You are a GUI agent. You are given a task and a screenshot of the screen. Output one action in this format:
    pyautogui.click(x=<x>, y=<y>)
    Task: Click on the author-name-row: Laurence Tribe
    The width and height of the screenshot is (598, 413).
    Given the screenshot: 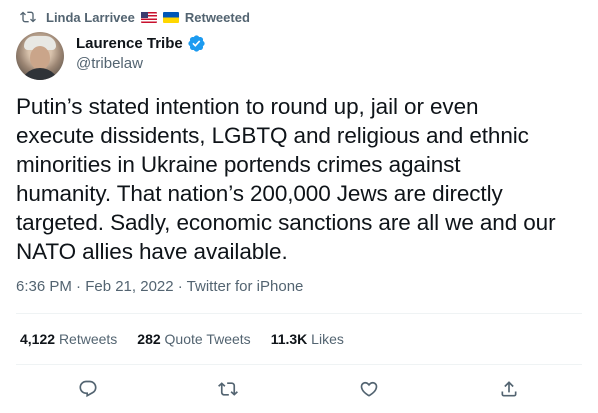 What is the action you would take?
    pyautogui.click(x=141, y=43)
    